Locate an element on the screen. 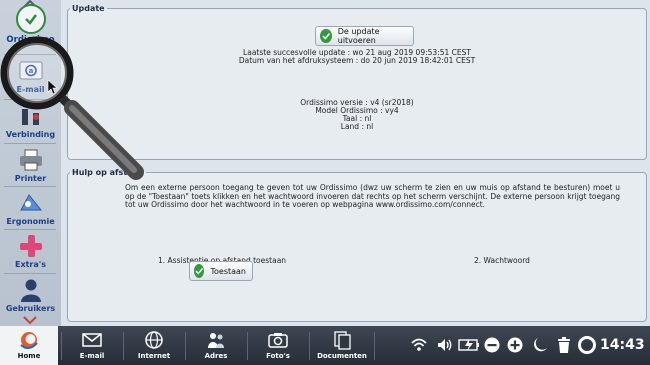  svg-text: a is located at coordinates (30, 71).